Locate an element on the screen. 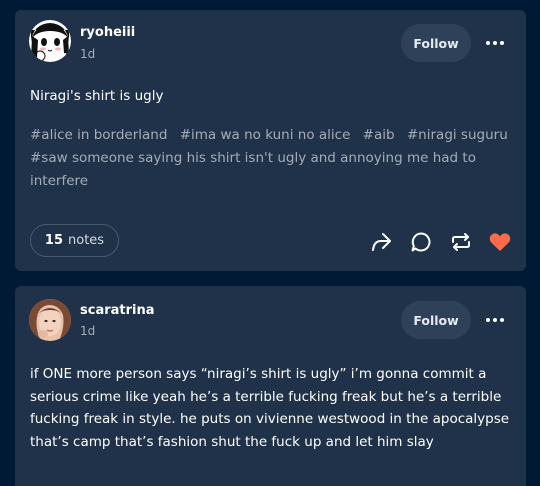  share-icon is located at coordinates (381, 242).